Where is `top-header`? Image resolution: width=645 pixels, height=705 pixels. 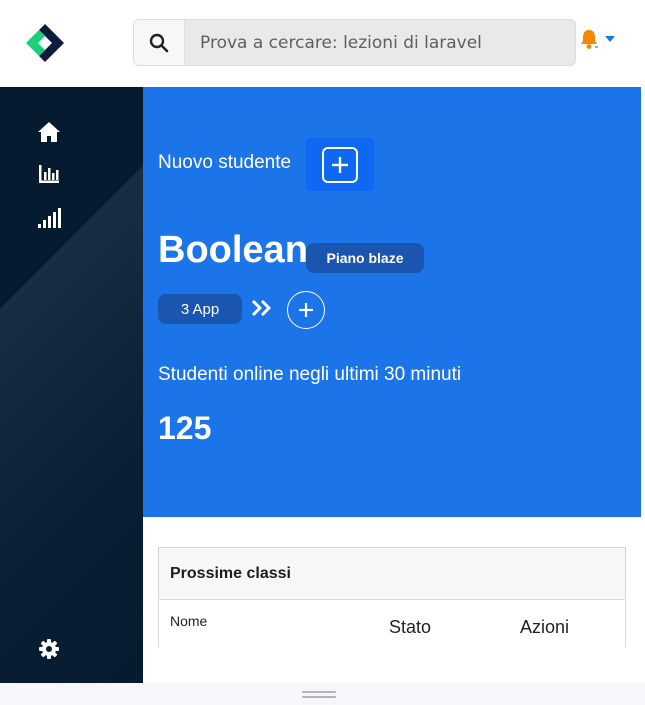 top-header is located at coordinates (320, 43).